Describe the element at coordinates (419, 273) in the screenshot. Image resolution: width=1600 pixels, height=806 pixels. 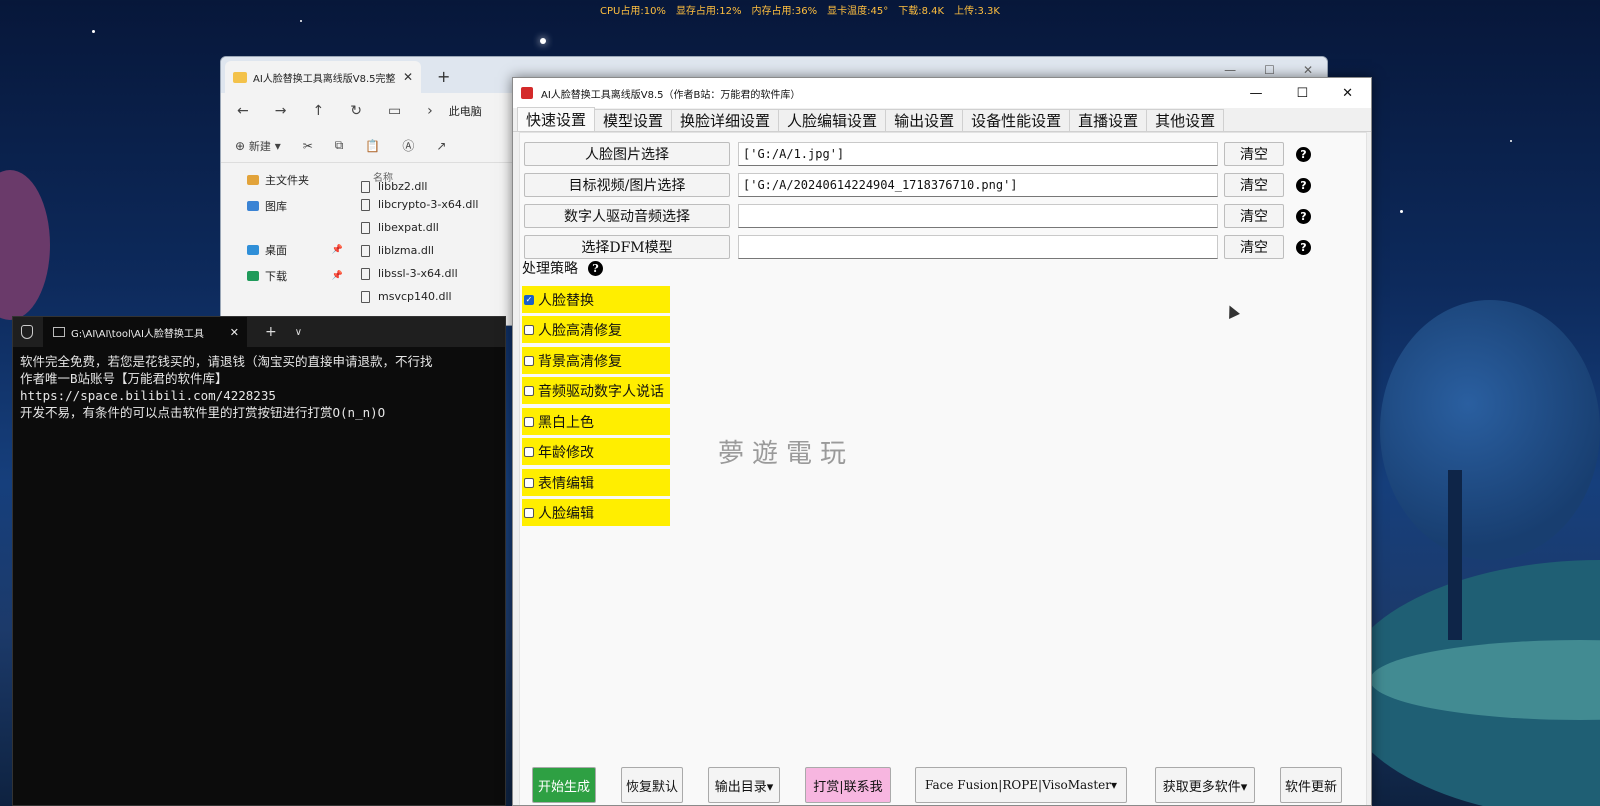
I see `list-item: libssl-3-x64.dll` at that location.